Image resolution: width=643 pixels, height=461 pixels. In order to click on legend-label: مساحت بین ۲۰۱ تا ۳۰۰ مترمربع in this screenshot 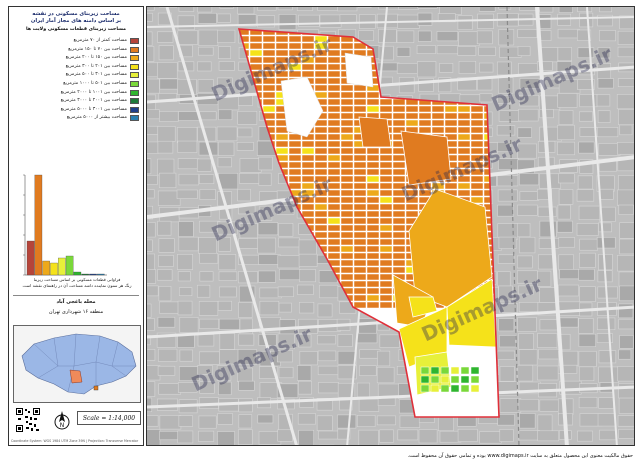, I will do `click(96, 66)`.